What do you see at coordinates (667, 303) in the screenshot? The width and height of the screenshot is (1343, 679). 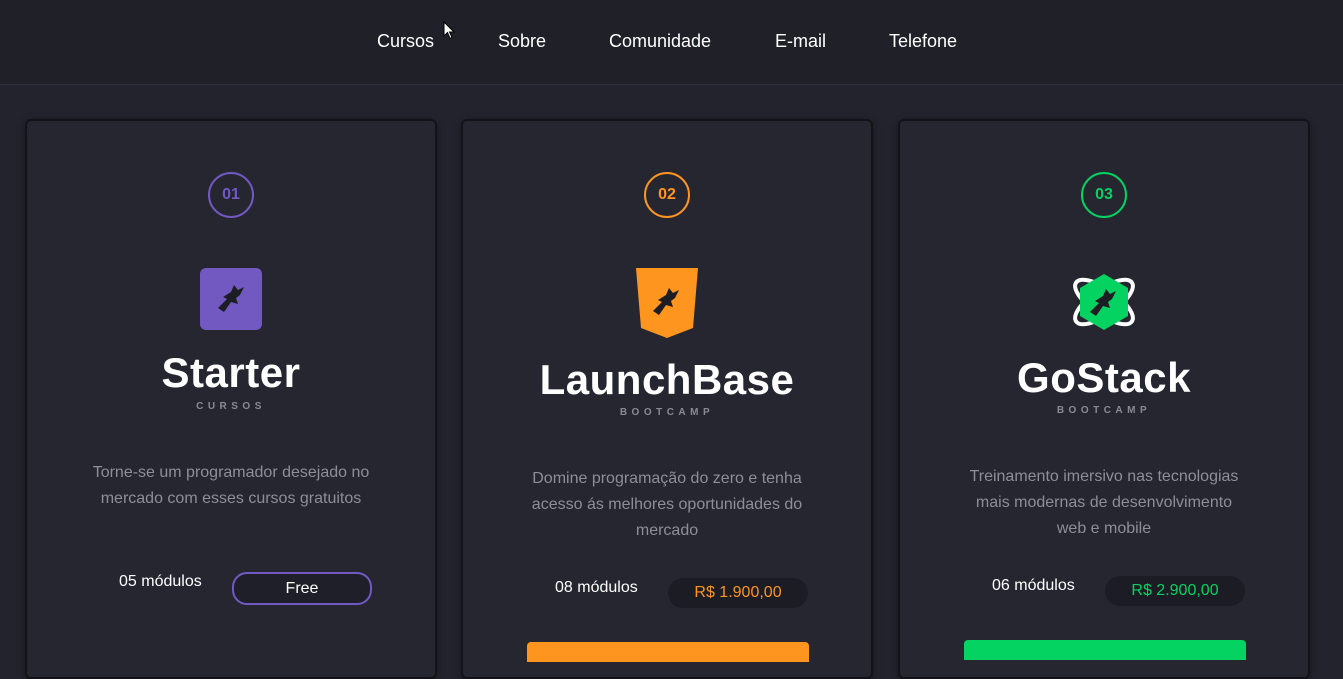 I see `launchbase-logo-icon` at bounding box center [667, 303].